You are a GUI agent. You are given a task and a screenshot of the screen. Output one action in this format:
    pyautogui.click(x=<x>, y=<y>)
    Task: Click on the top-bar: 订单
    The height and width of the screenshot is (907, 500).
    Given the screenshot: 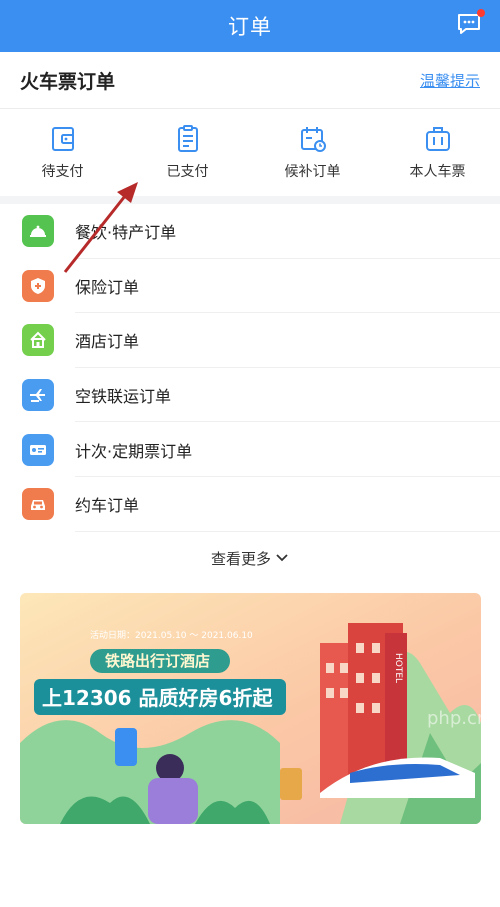 What is the action you would take?
    pyautogui.click(x=250, y=26)
    